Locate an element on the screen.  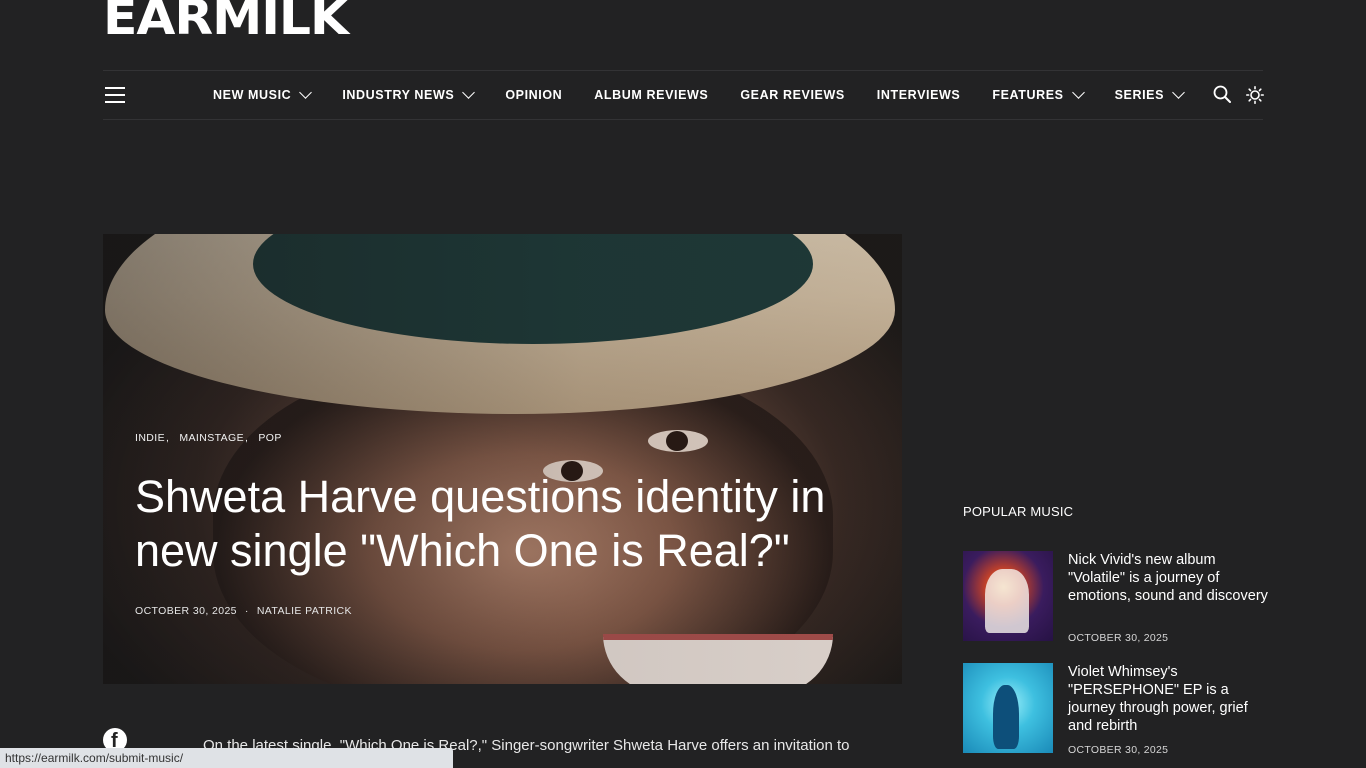
nav-item-gear-reviews: GEAR REVIEWS is located at coordinates (792, 95).